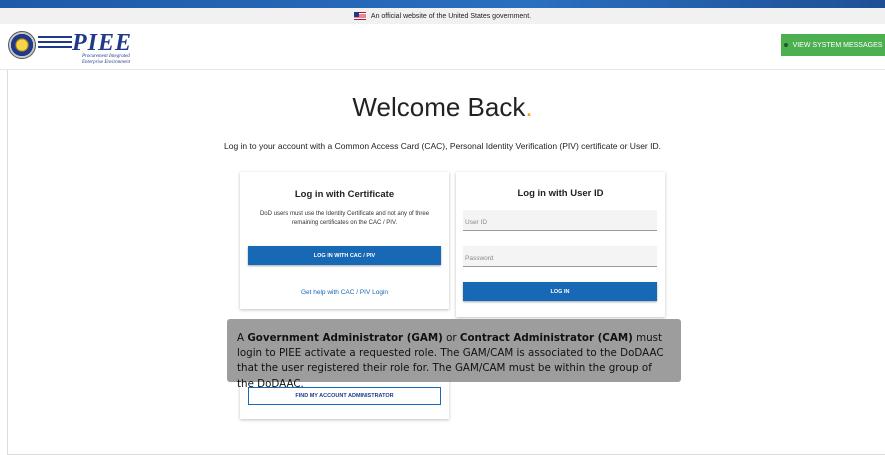  What do you see at coordinates (833, 45) in the screenshot?
I see `view-system-messages-button: VIEW SYSTEM MESSAGES` at bounding box center [833, 45].